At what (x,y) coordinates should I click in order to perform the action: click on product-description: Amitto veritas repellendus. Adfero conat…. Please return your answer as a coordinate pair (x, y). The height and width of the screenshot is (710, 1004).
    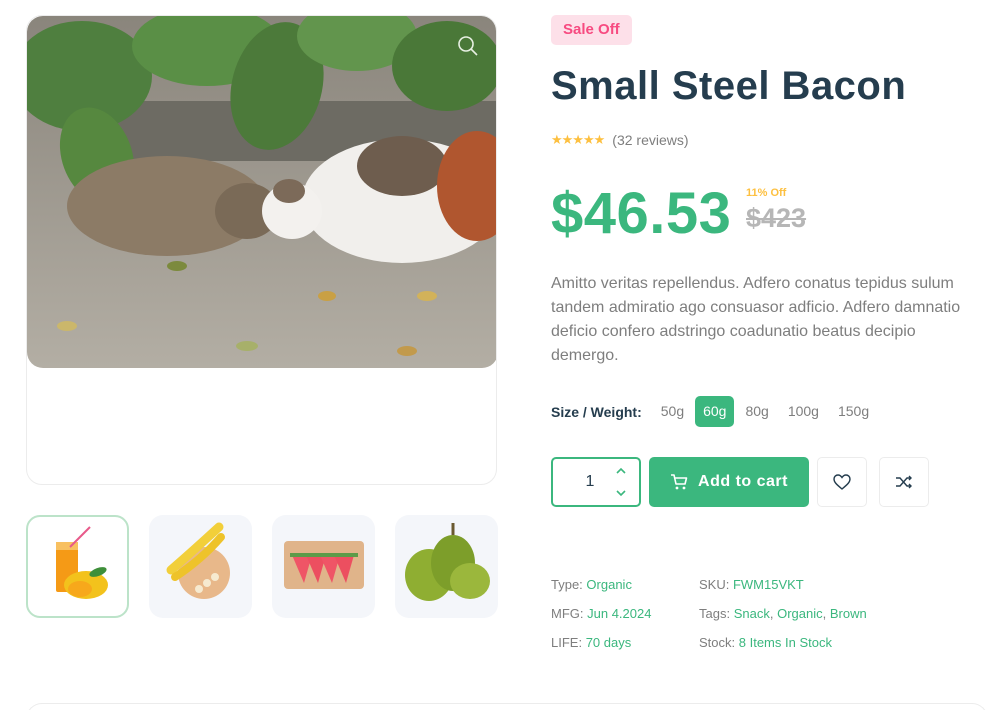
    Looking at the image, I should click on (756, 319).